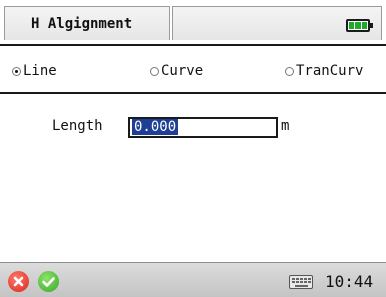 The width and height of the screenshot is (386, 297). Describe the element at coordinates (182, 71) in the screenshot. I see `radio-curve-label: Curve` at that location.